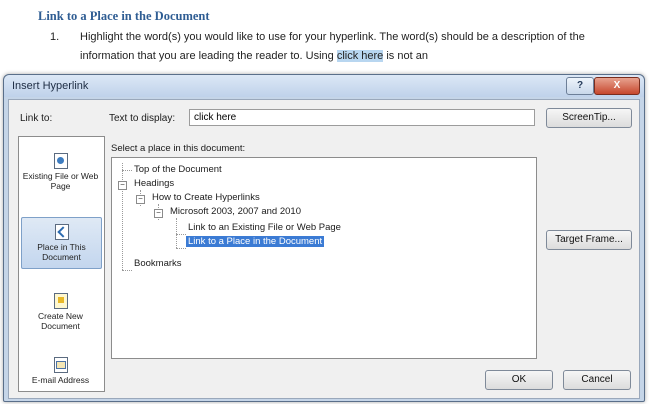  What do you see at coordinates (60, 321) in the screenshot?
I see `link-option-label: Create New Document` at bounding box center [60, 321].